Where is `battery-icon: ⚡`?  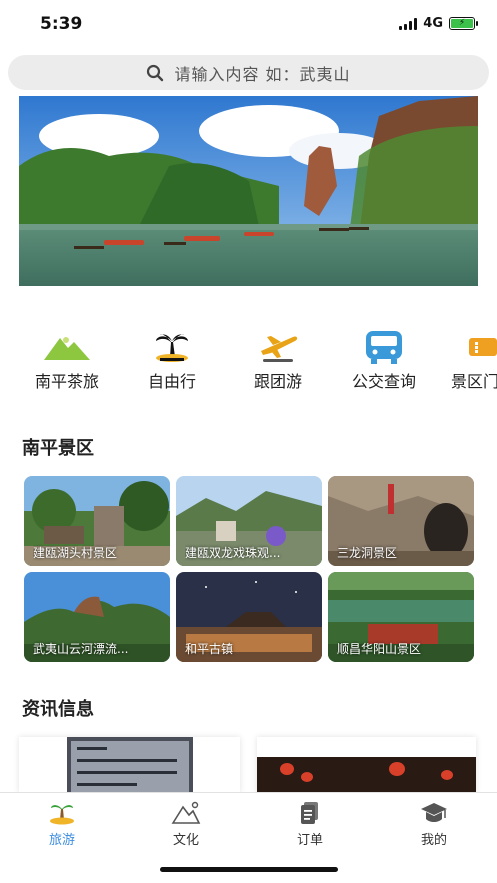 battery-icon: ⚡ is located at coordinates (463, 23).